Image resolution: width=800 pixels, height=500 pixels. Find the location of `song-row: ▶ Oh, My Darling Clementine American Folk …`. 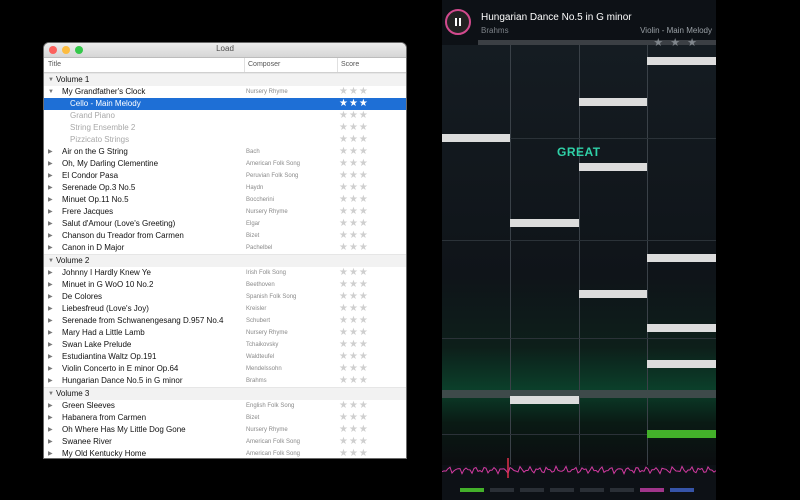

song-row: ▶ Oh, My Darling Clementine American Folk … is located at coordinates (225, 164).